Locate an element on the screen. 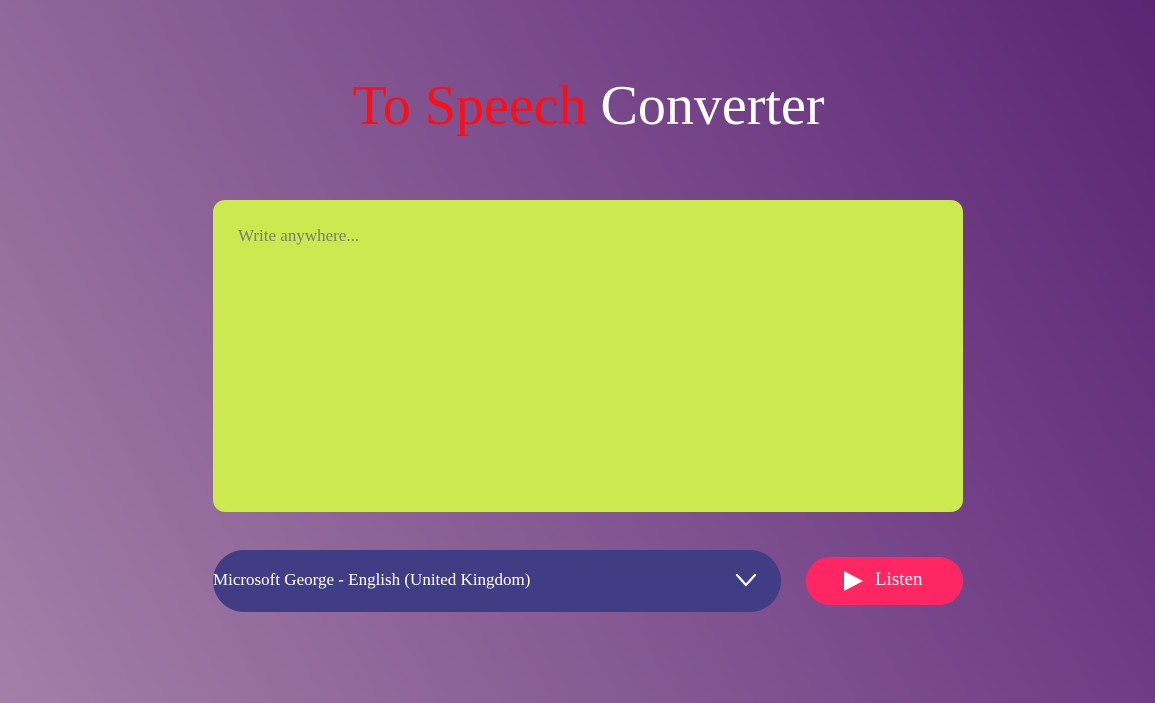  page-title: To Speech Converter is located at coordinates (577, 106).